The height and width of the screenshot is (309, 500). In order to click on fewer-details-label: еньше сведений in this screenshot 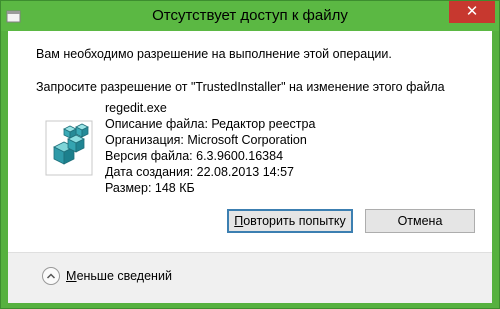, I will do `click(124, 276)`.